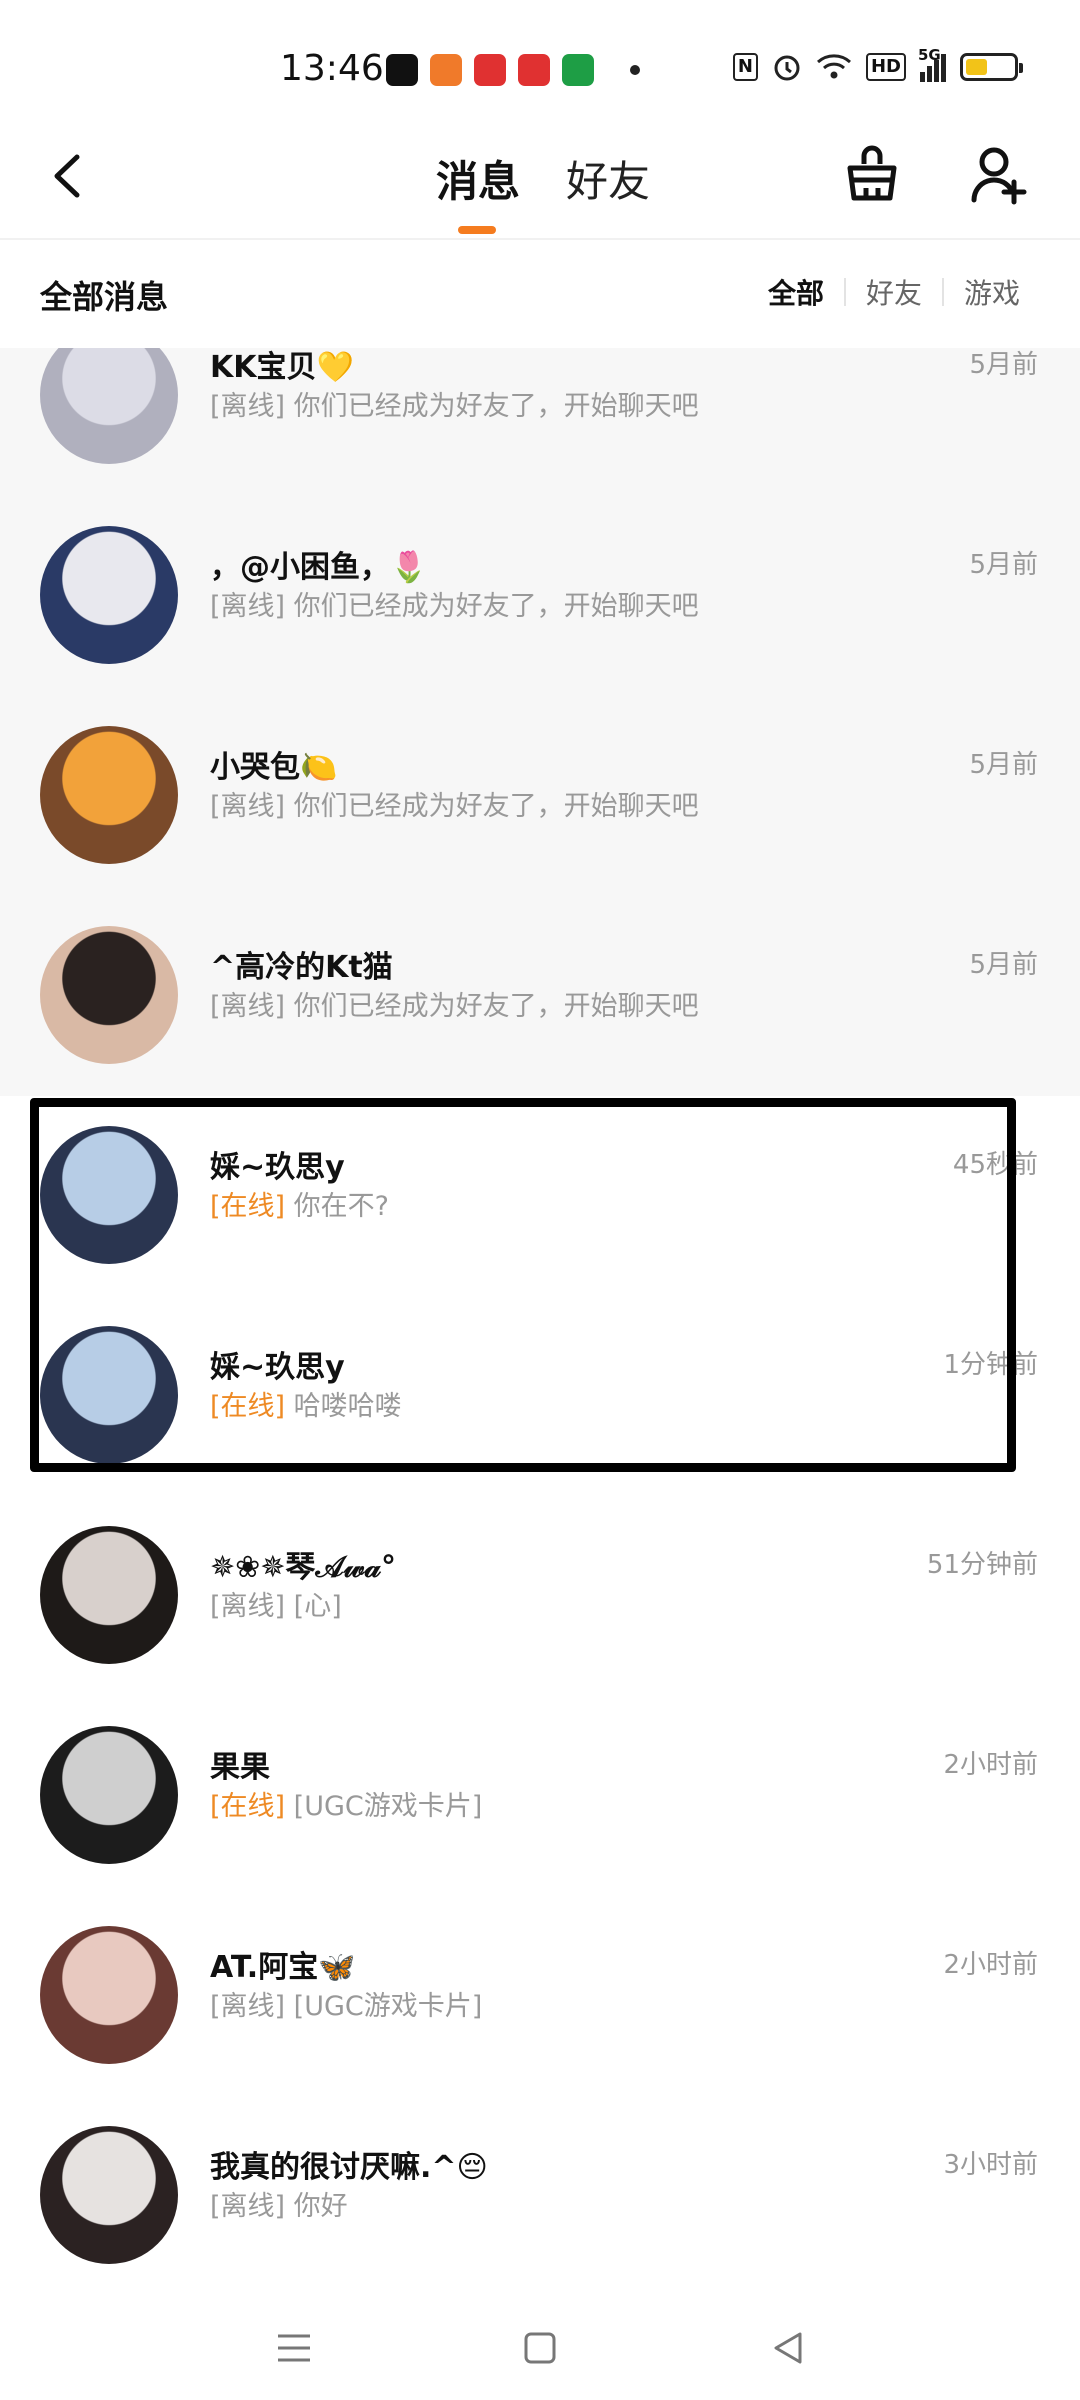 The image size is (1080, 2400). Describe the element at coordinates (540, 1996) in the screenshot. I see `message-row: AT.阿宝🦋 [离线] [UGC游戏卡片] 2小时前` at that location.